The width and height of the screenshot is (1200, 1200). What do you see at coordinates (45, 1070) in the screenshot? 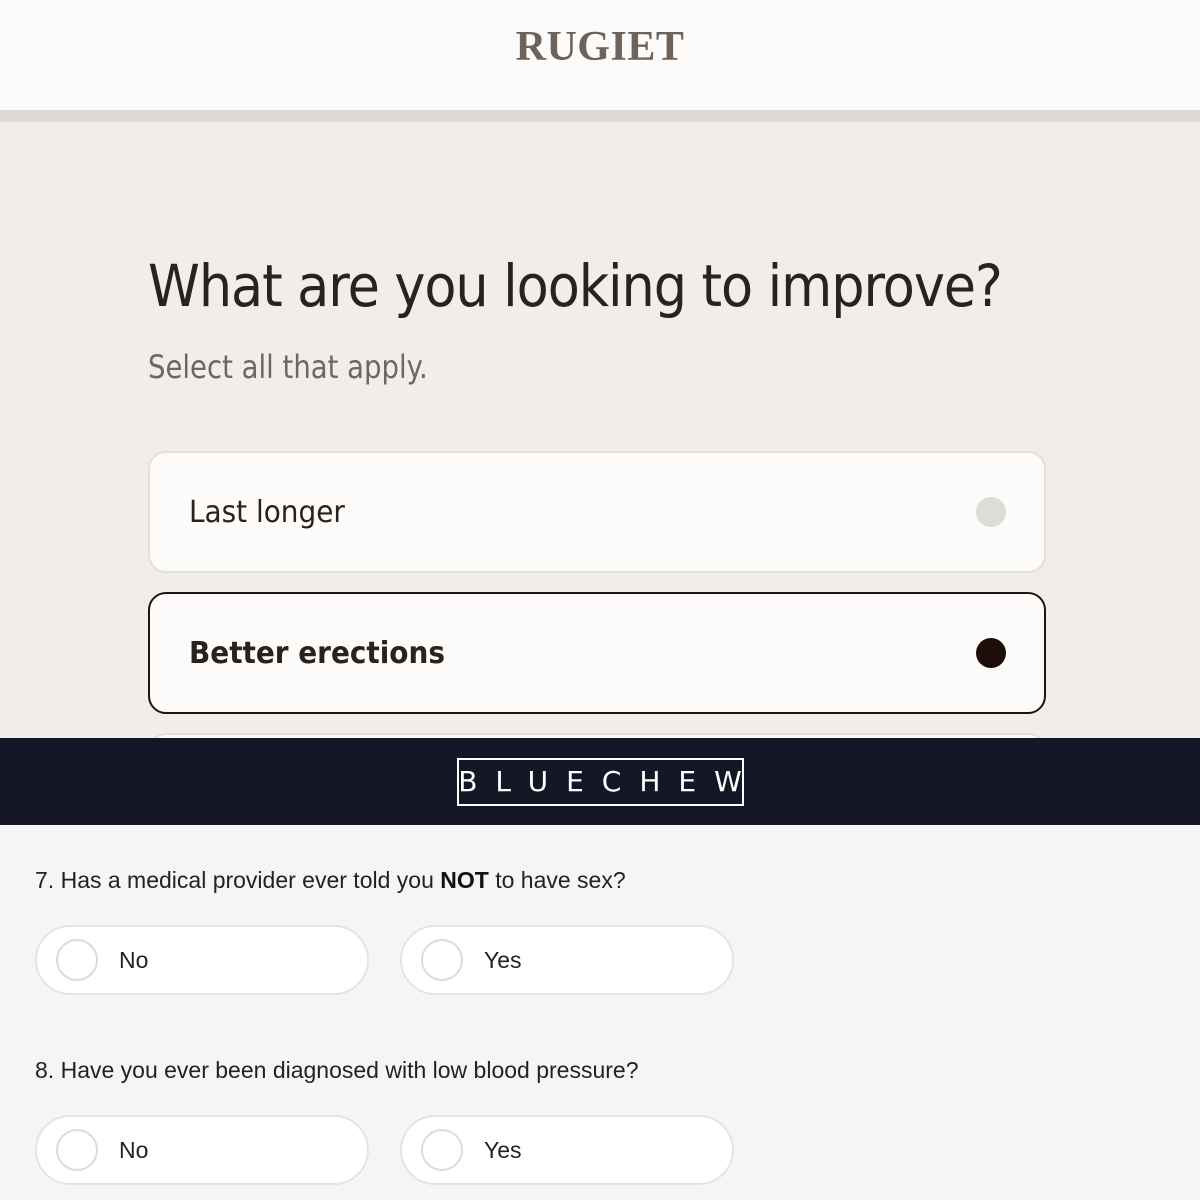
I see `question-number: 8.` at bounding box center [45, 1070].